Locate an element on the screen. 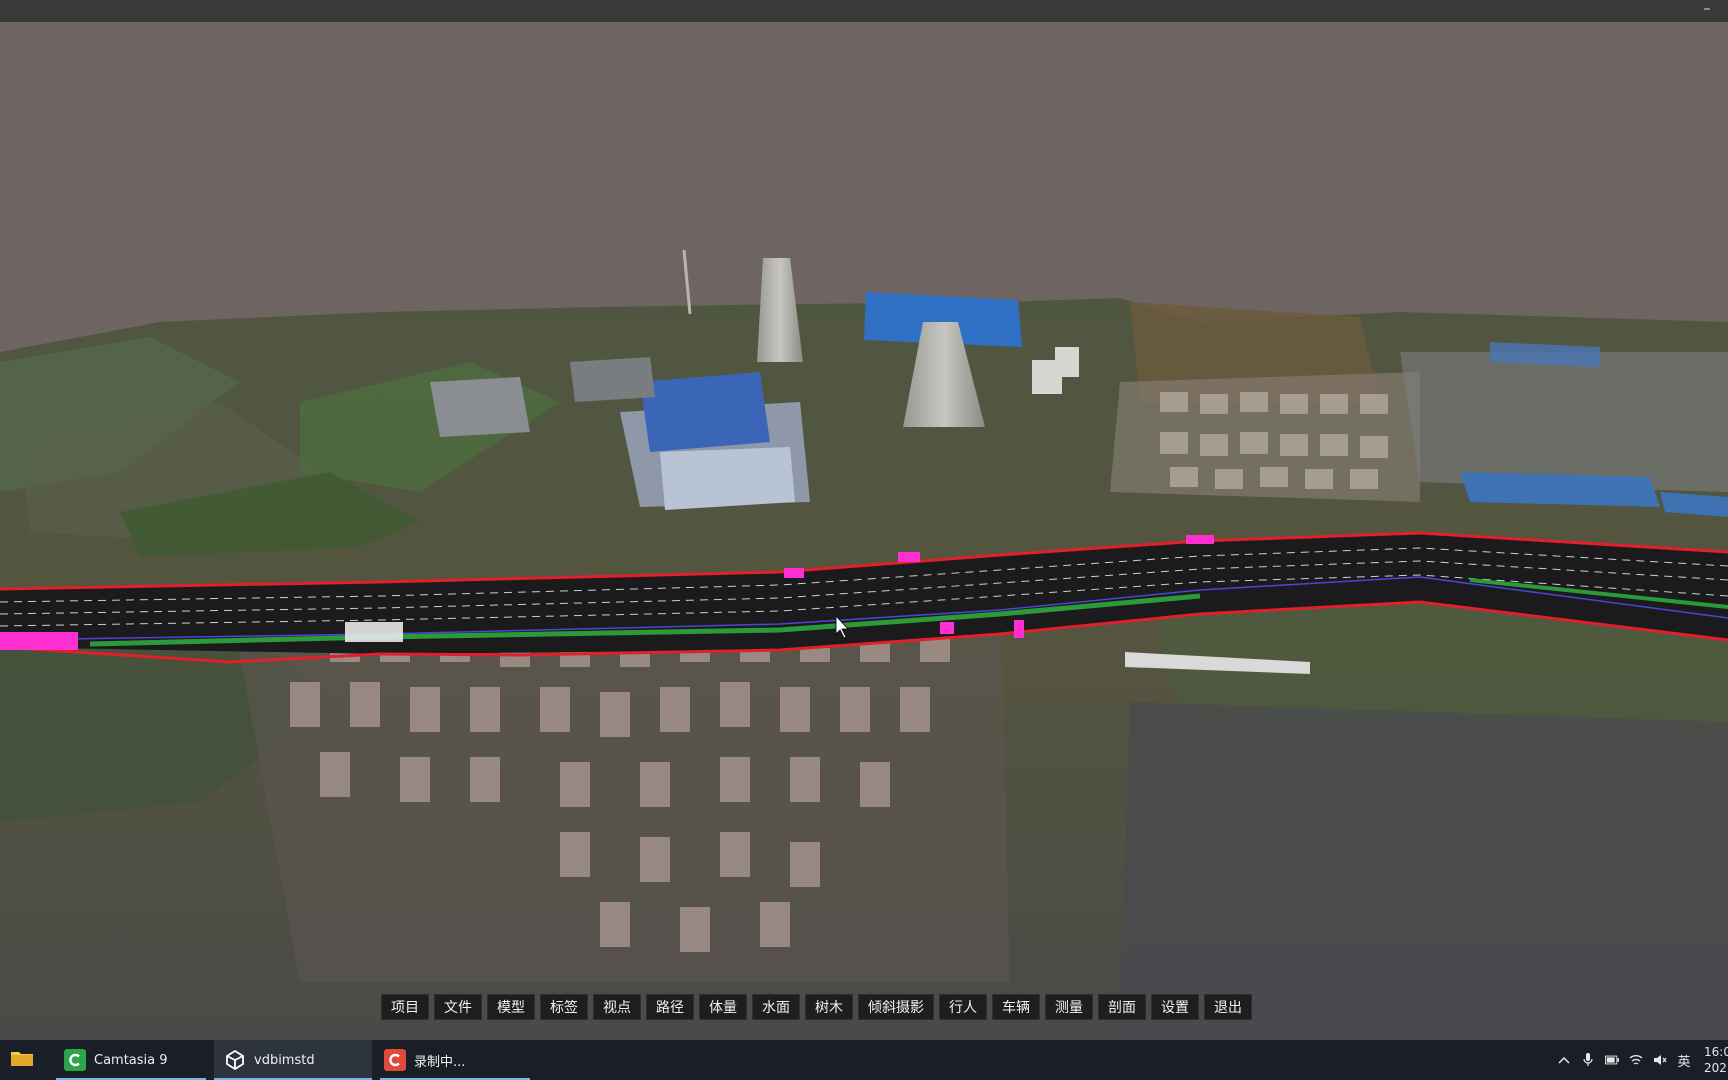 The height and width of the screenshot is (1080, 1728). ime-indicator: 英 is located at coordinates (1684, 1061).